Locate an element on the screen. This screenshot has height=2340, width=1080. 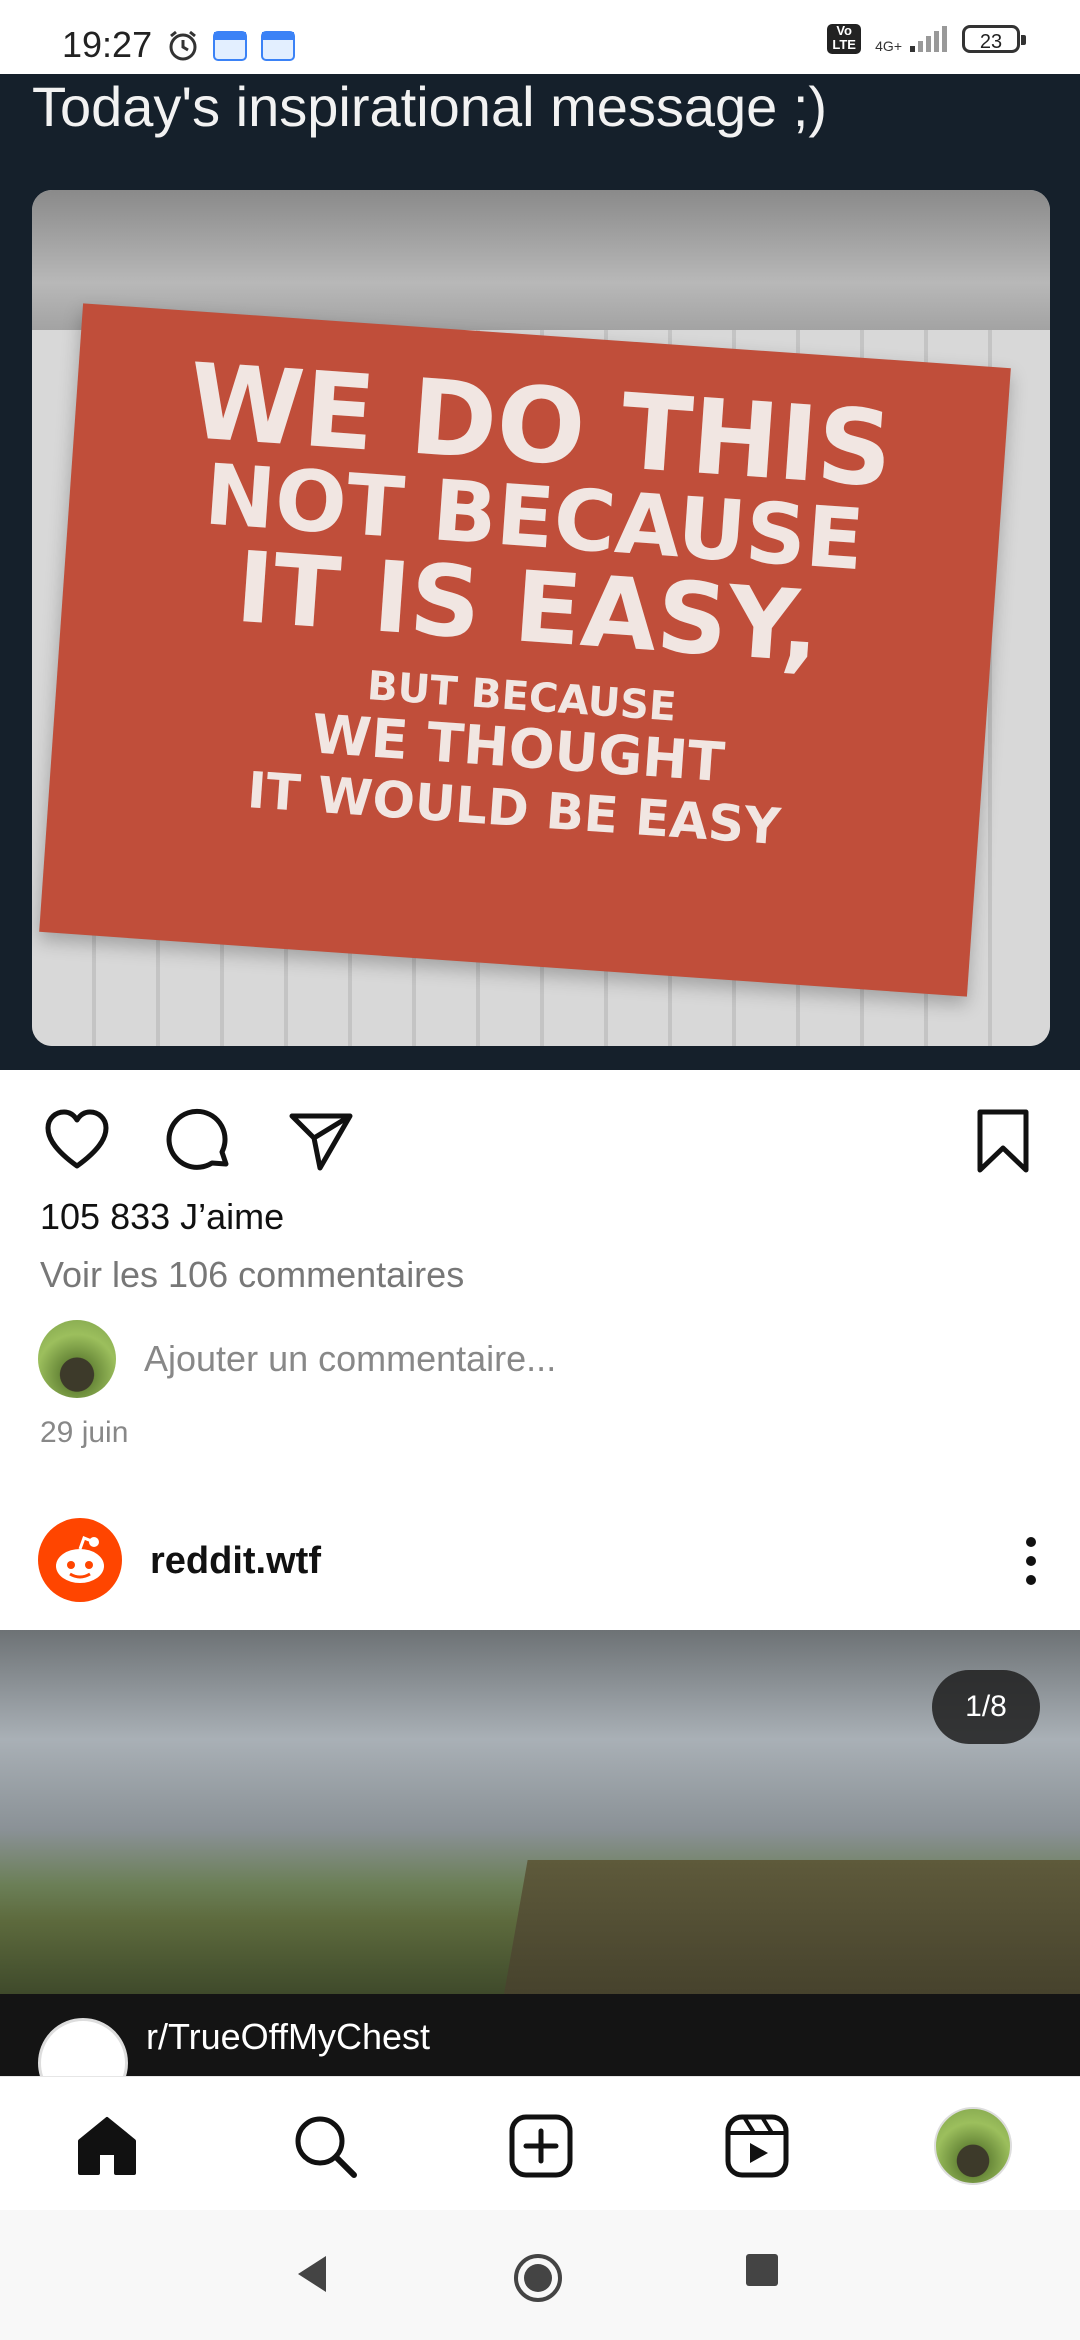
status-notification-icons is located at coordinates (231, 45).